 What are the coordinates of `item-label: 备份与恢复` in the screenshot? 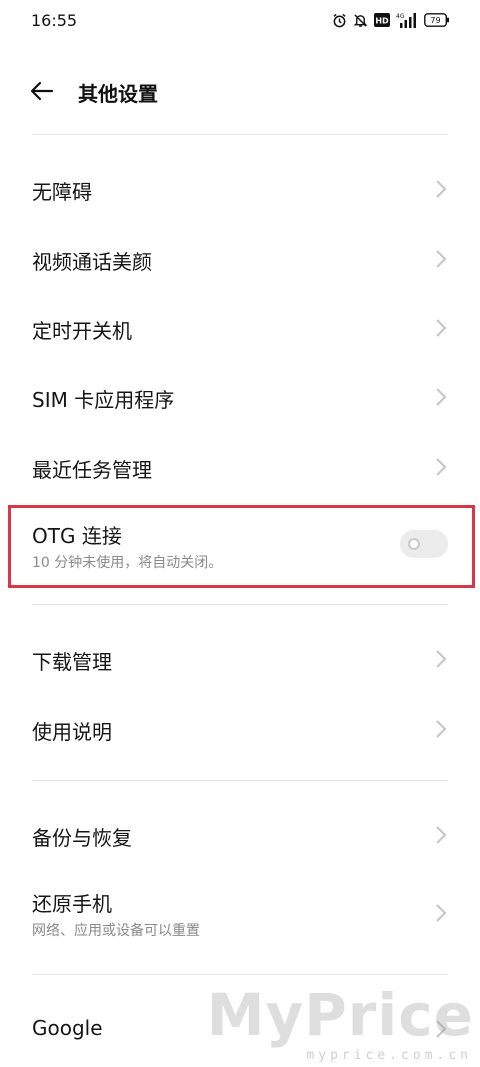 It's located at (82, 838).